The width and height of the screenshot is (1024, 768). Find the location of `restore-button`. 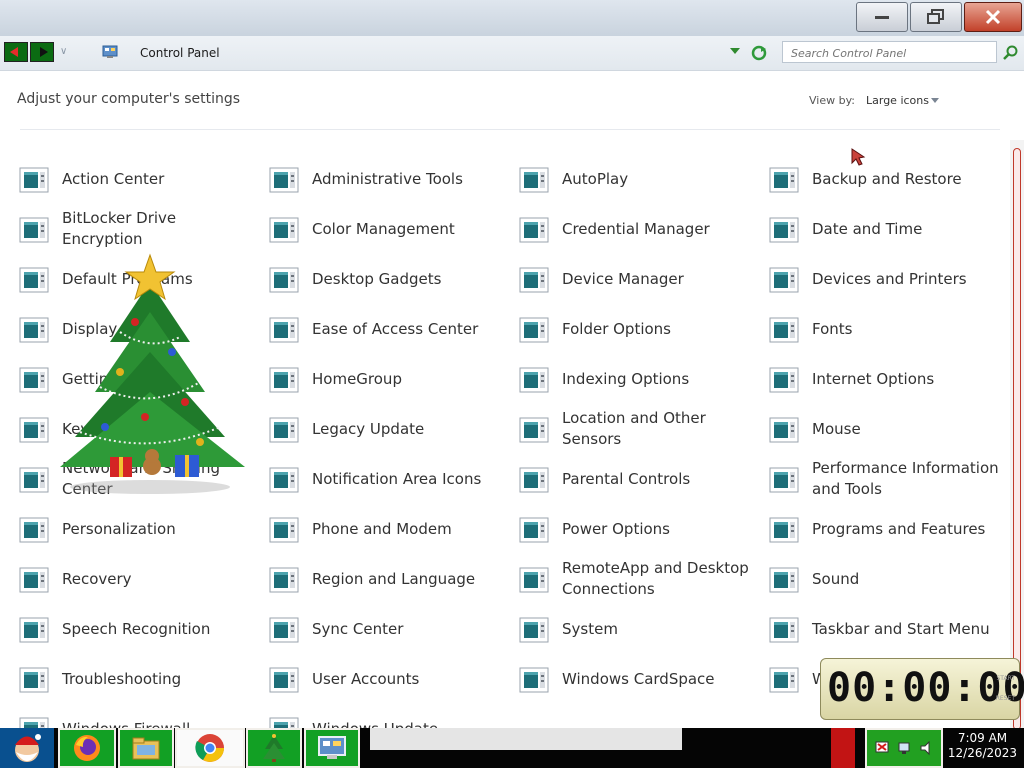

restore-button is located at coordinates (936, 17).